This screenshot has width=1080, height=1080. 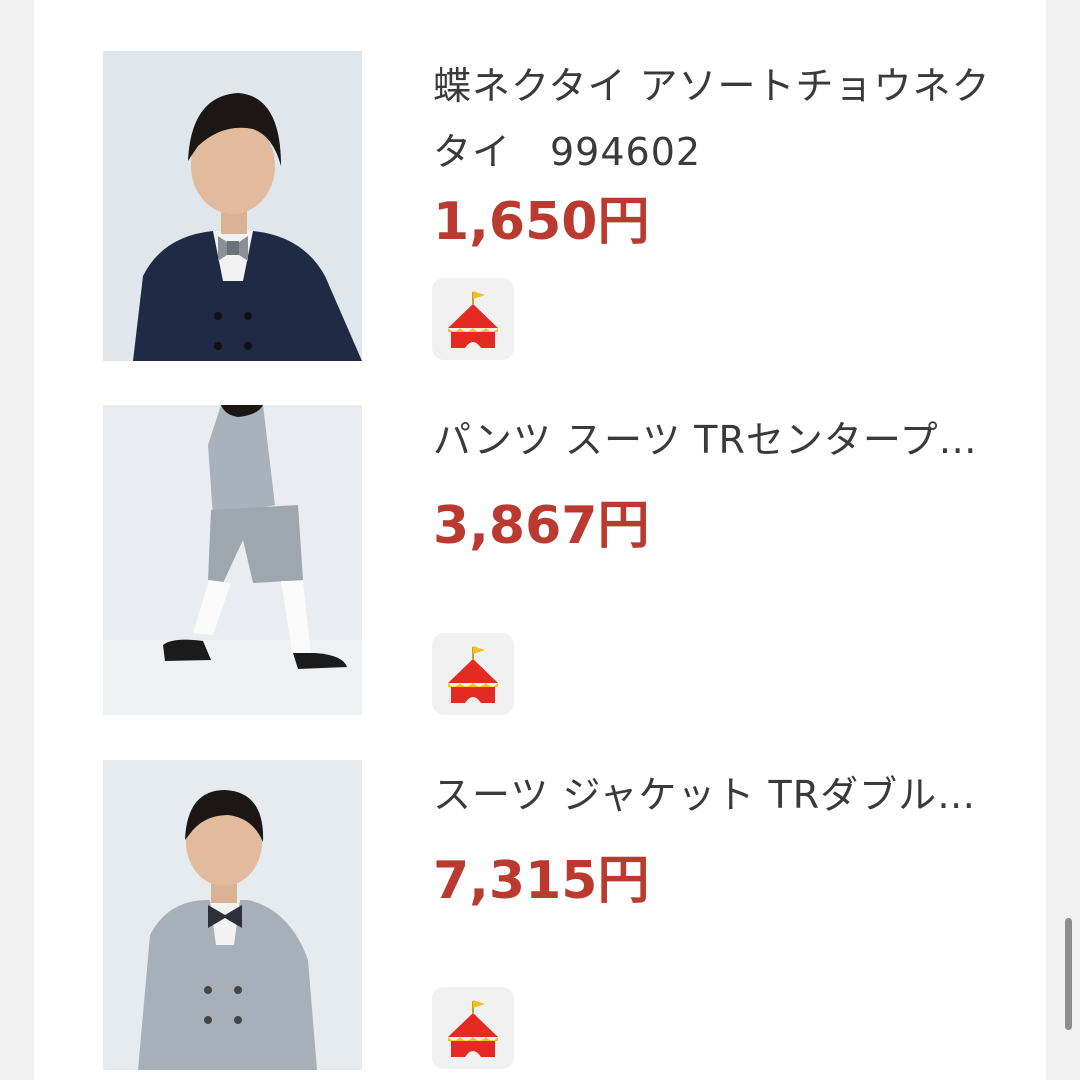 I want to click on product-price: 3,867円, so click(x=541, y=526).